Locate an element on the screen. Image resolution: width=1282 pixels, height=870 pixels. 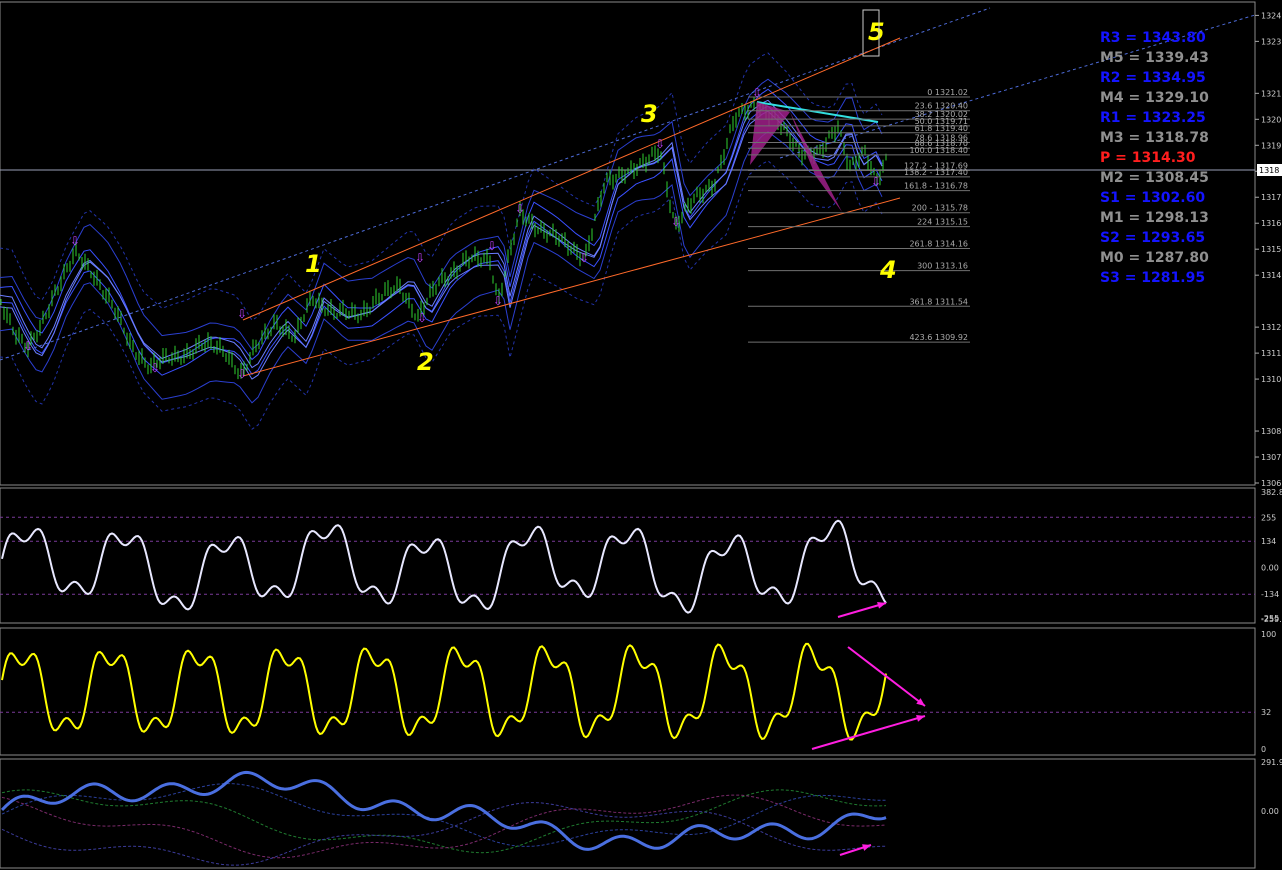
fib-level-label: 261.8 1314.16 is located at coordinates (938, 244).